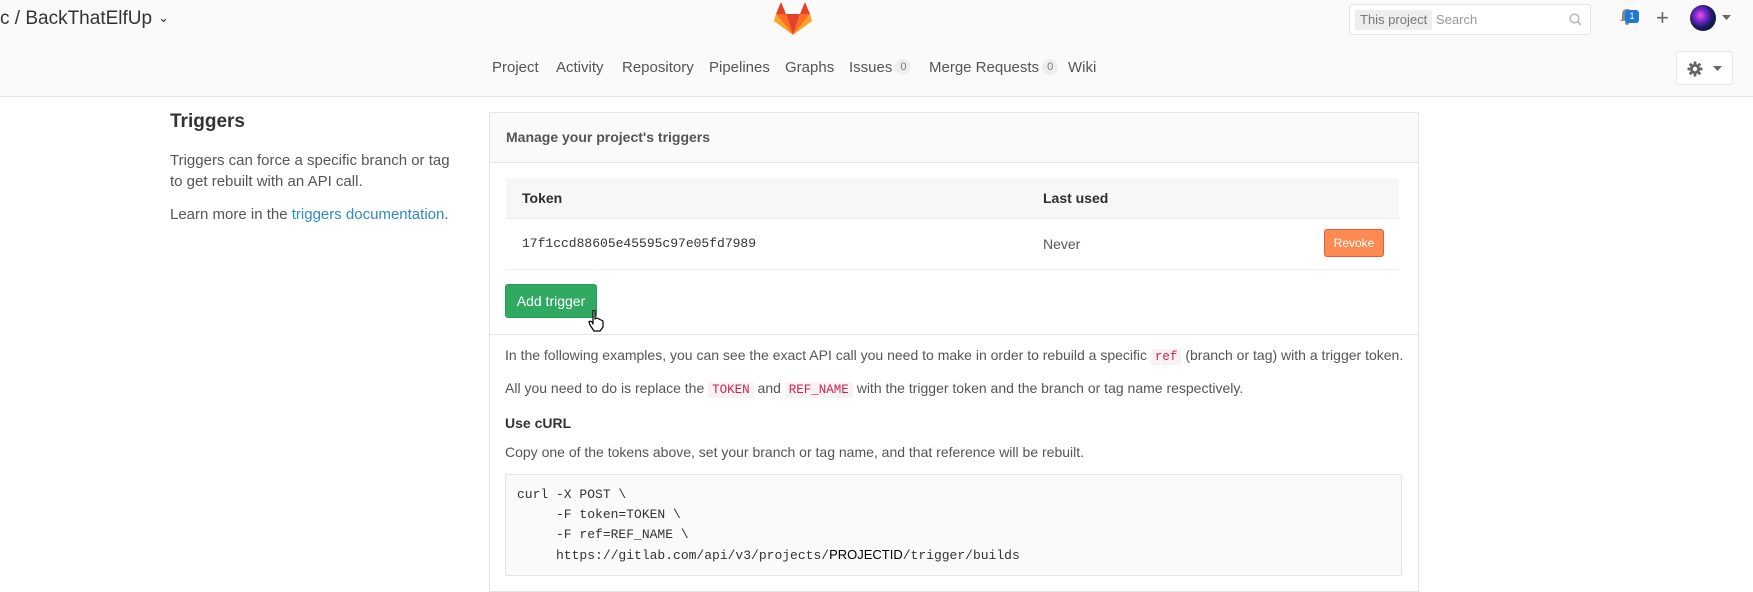 Image resolution: width=1753 pixels, height=592 pixels. Describe the element at coordinates (769, 388) in the screenshot. I see `info-text: and` at that location.